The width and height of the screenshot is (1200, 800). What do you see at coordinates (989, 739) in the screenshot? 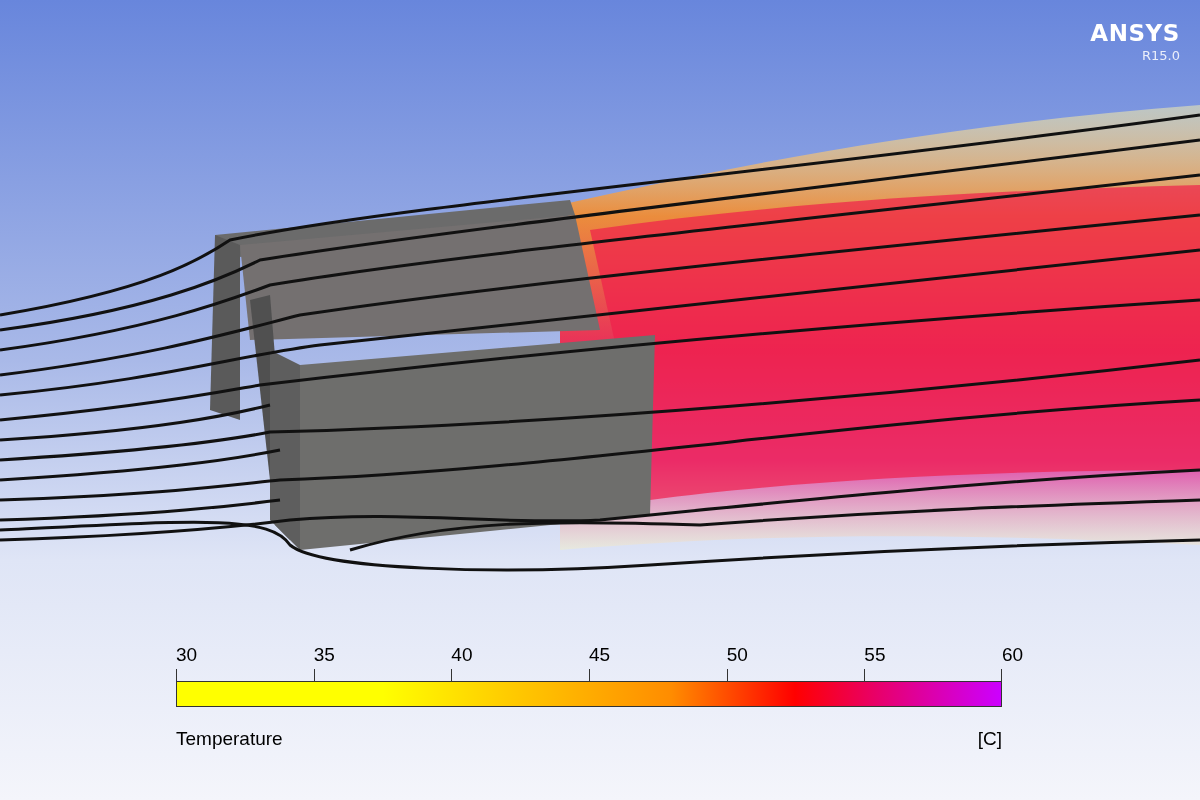
I see `legend-unit-label: [C]` at bounding box center [989, 739].